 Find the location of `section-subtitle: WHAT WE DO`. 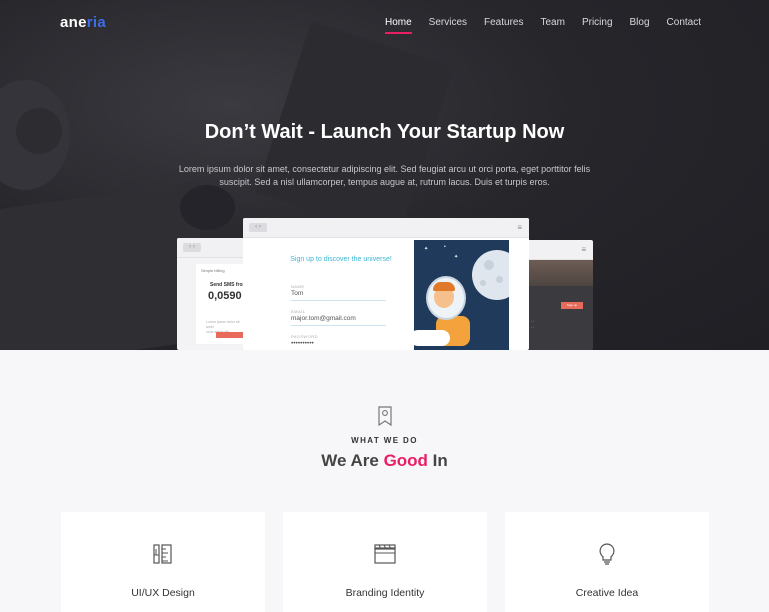

section-subtitle: WHAT WE DO is located at coordinates (384, 440).